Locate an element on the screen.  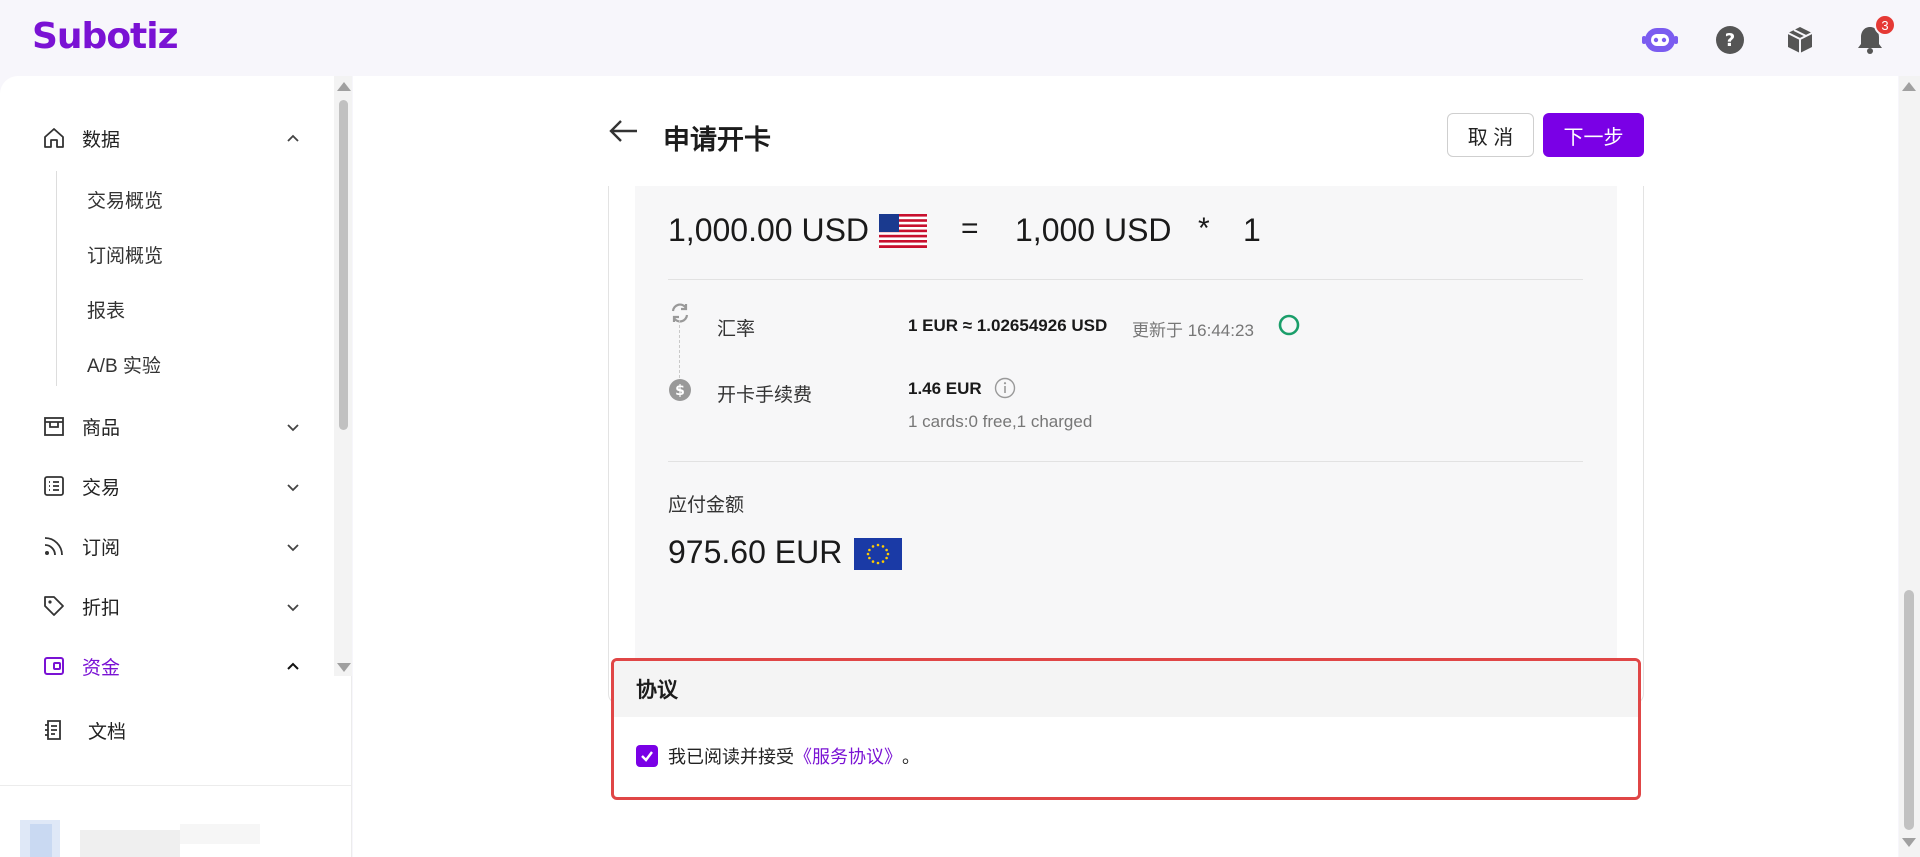
tag-icon is located at coordinates (54, 606).